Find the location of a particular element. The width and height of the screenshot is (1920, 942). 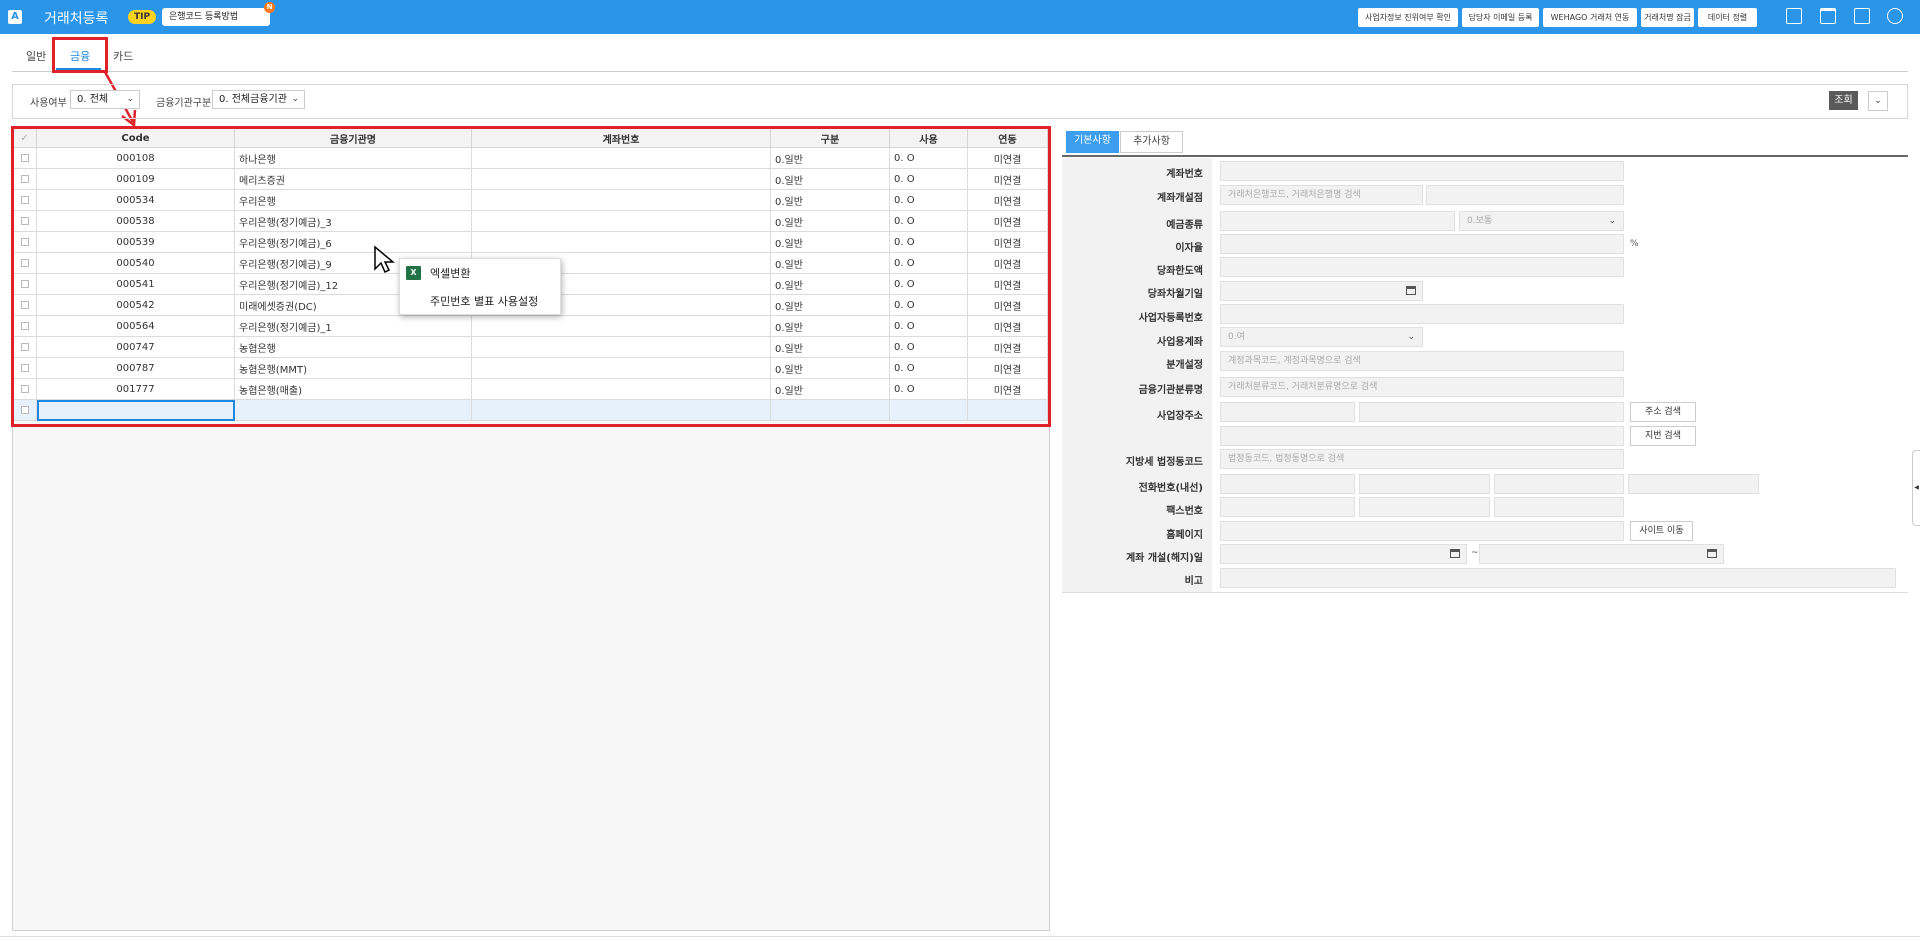

label-fax: 팩스번호 is located at coordinates (1184, 511).